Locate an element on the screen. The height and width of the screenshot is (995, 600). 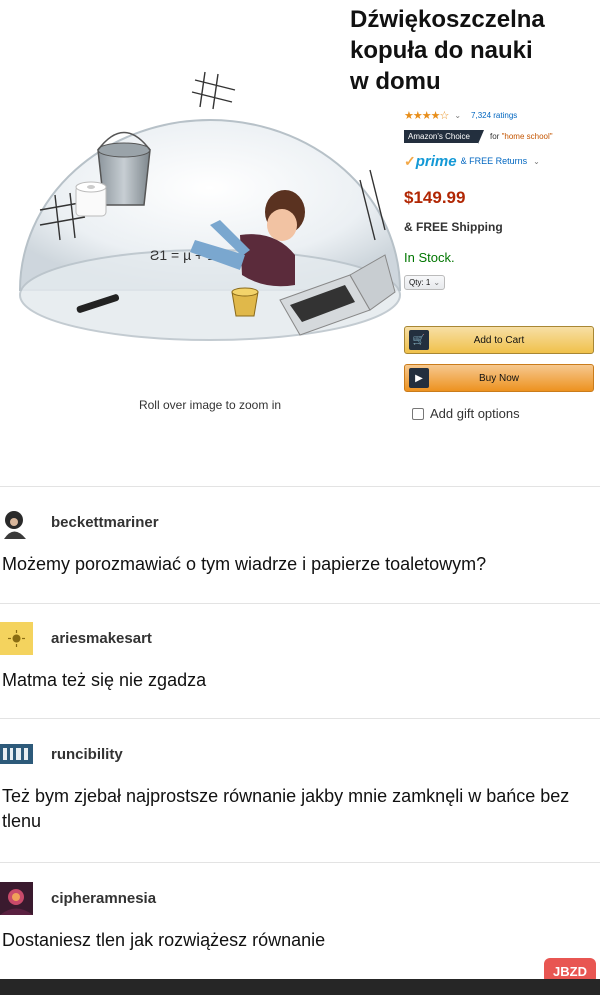
buy-now-label: Buy Now is located at coordinates (498, 378).